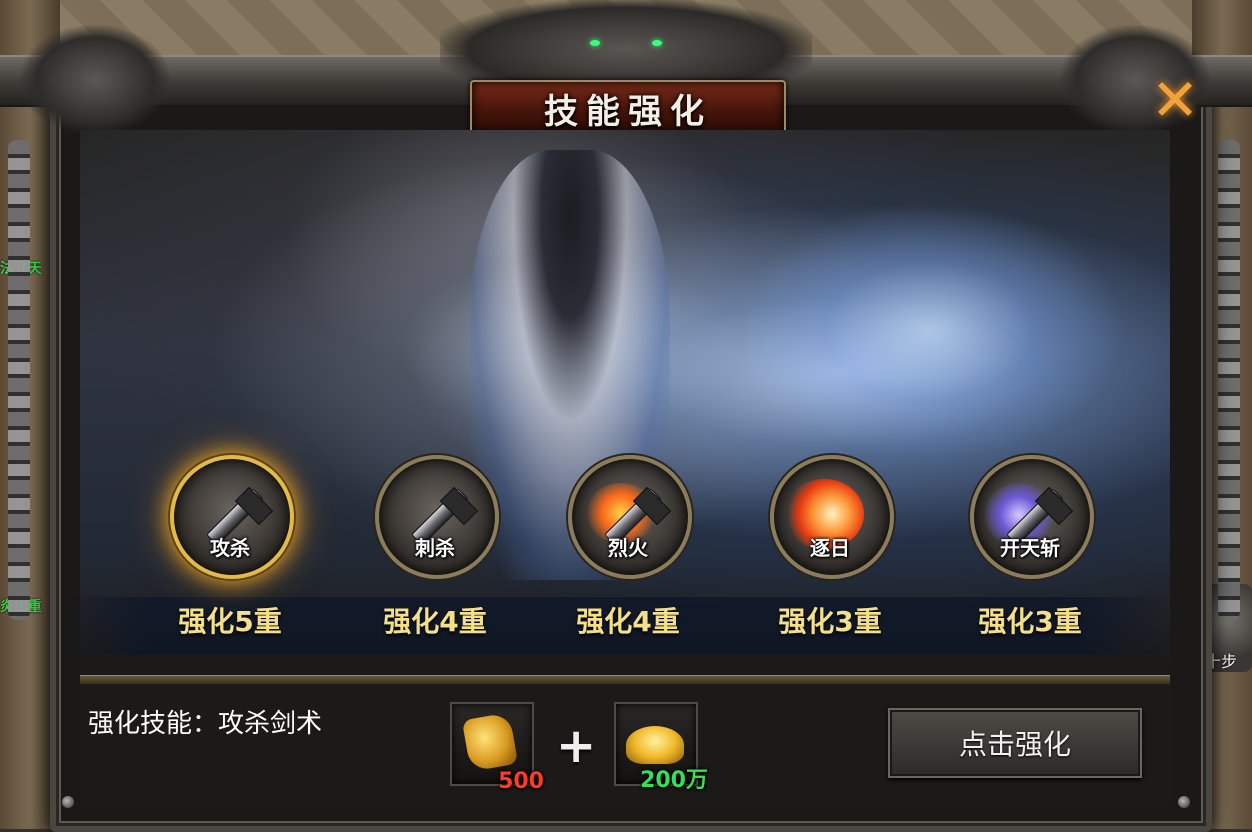 The image size is (1252, 832). I want to click on divider, so click(625, 679).